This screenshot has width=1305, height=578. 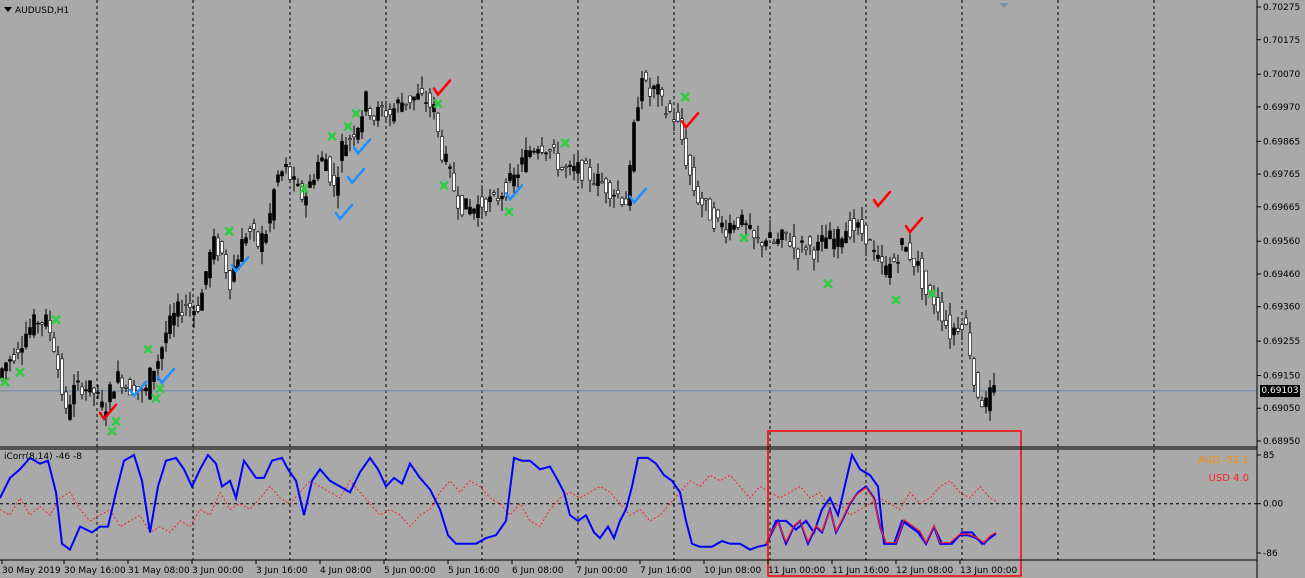 What do you see at coordinates (1273, 505) in the screenshot?
I see `indicator-tick-label: 0.00` at bounding box center [1273, 505].